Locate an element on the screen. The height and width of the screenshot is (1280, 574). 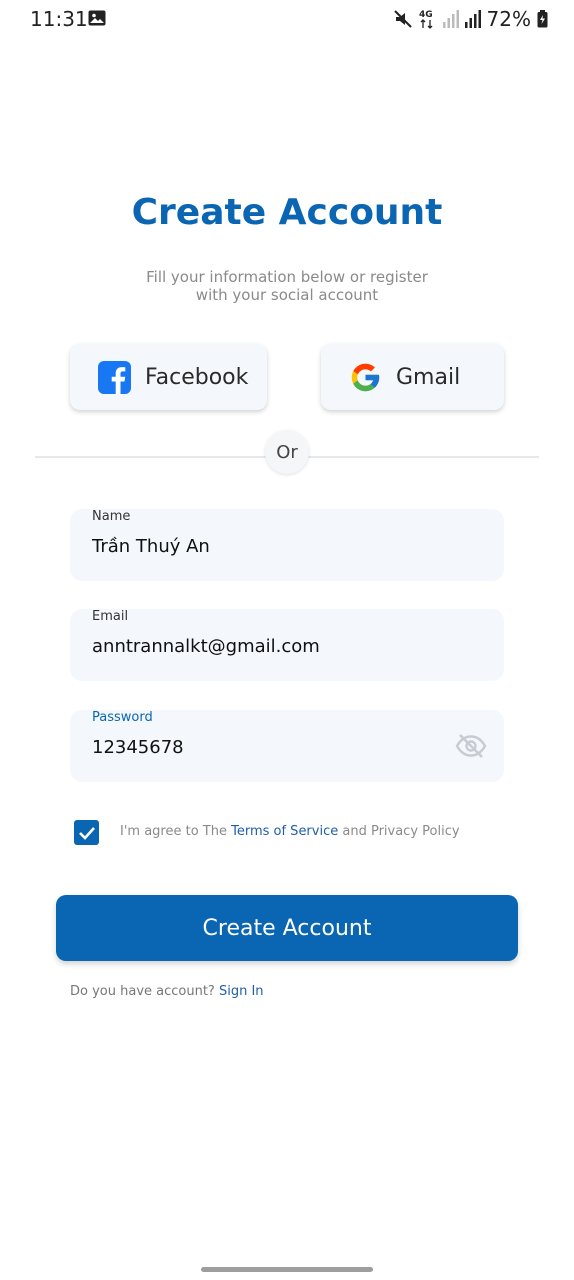
home-indicator is located at coordinates (287, 1269).